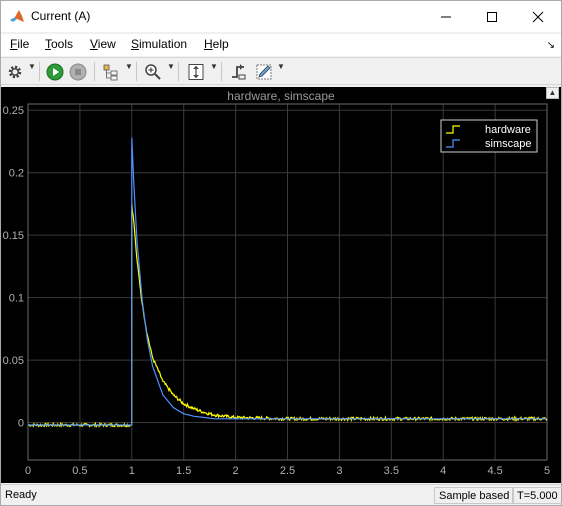 This screenshot has width=562, height=506. I want to click on maximize-icon, so click(492, 16).